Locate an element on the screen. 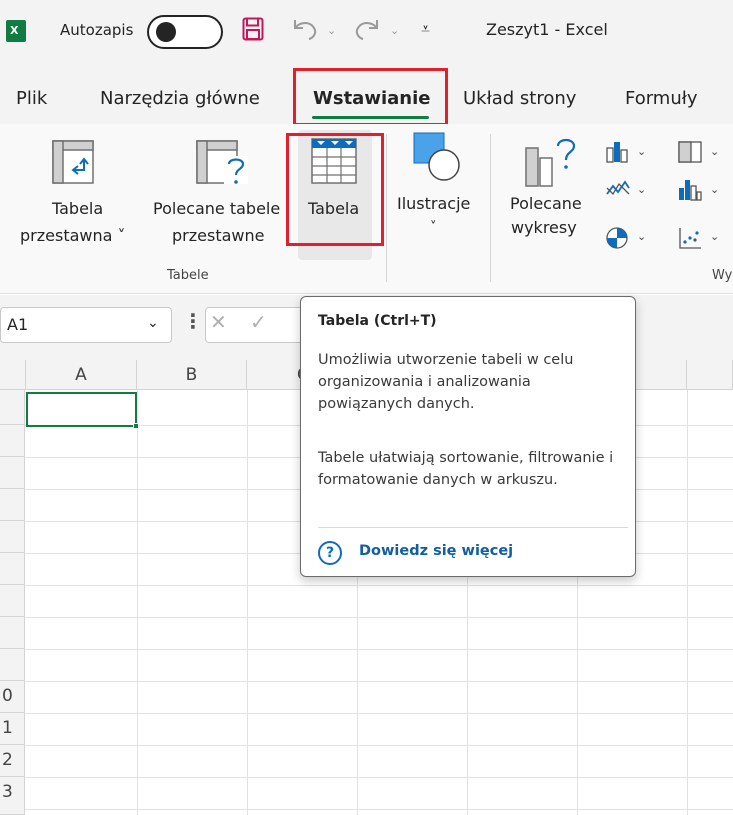 The width and height of the screenshot is (733, 815). learn-more-link: Dowiedz się więcej is located at coordinates (436, 551).